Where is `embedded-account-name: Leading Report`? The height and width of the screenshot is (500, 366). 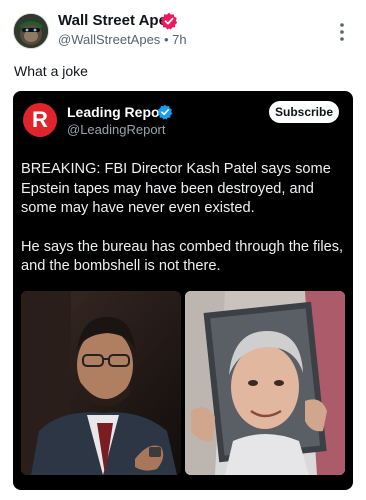 embedded-account-name: Leading Report is located at coordinates (118, 112).